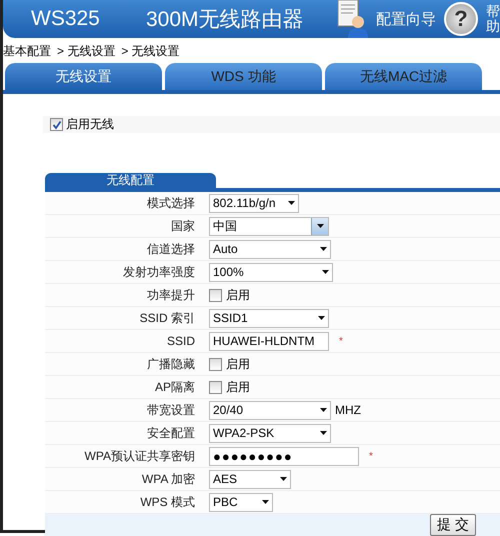 This screenshot has width=500, height=536. Describe the element at coordinates (271, 272) in the screenshot. I see `dropdown: 100%` at that location.